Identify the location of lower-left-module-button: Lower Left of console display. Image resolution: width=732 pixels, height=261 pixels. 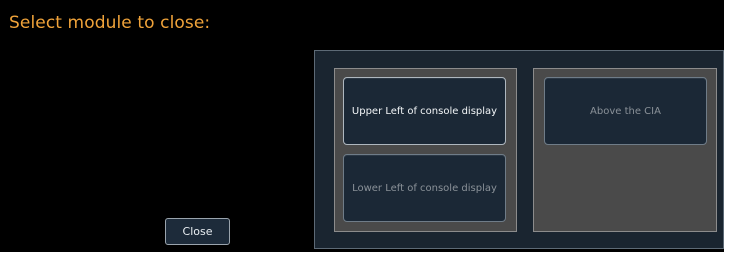
(424, 188).